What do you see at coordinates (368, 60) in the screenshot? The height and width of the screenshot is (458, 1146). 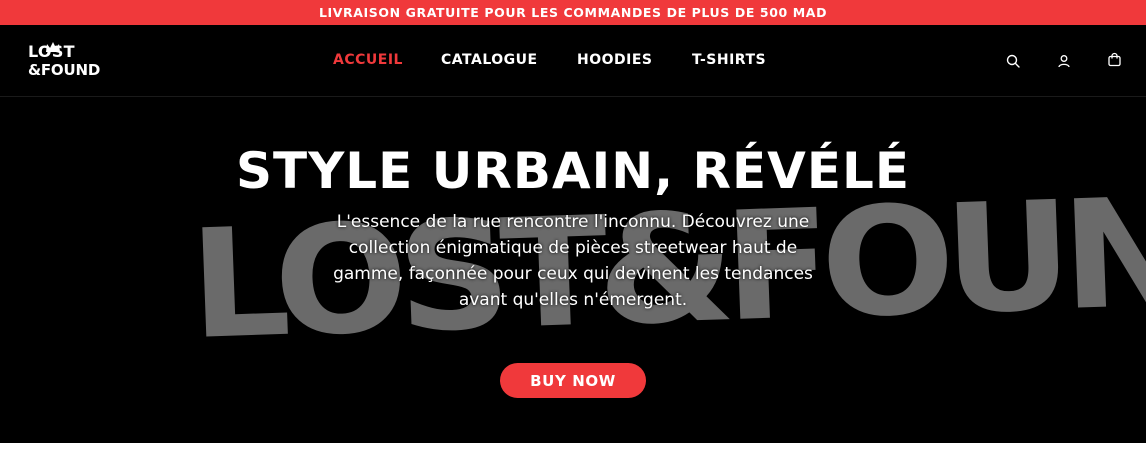 I see `nav-item-accueil: ACCUEIL` at bounding box center [368, 60].